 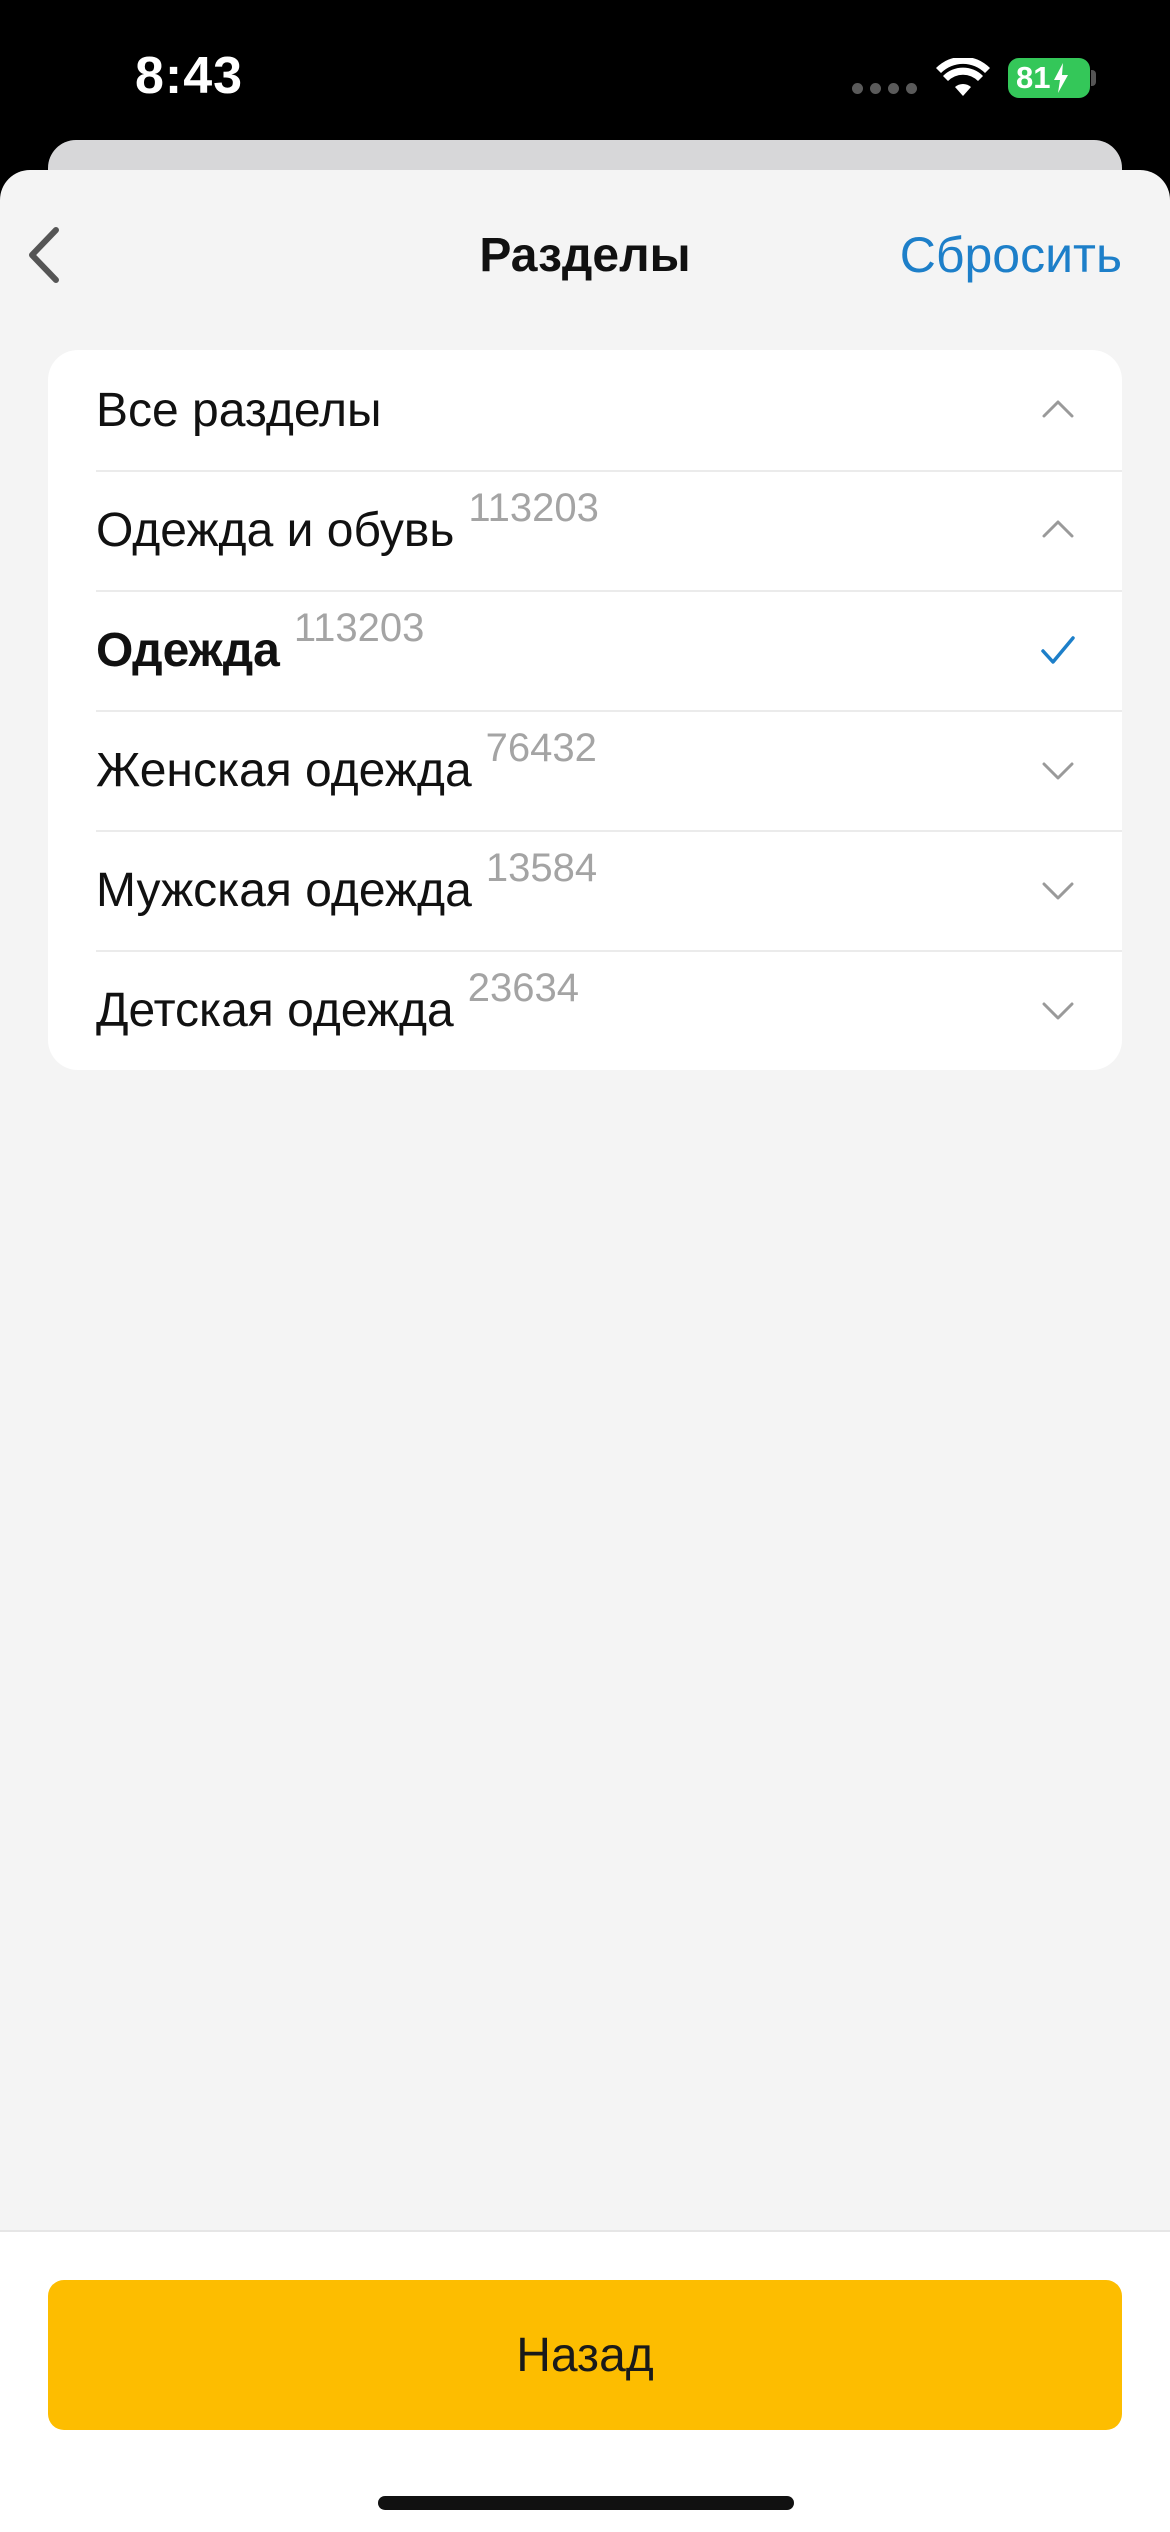 I want to click on status-bar: 8:43 81, so click(x=585, y=75).